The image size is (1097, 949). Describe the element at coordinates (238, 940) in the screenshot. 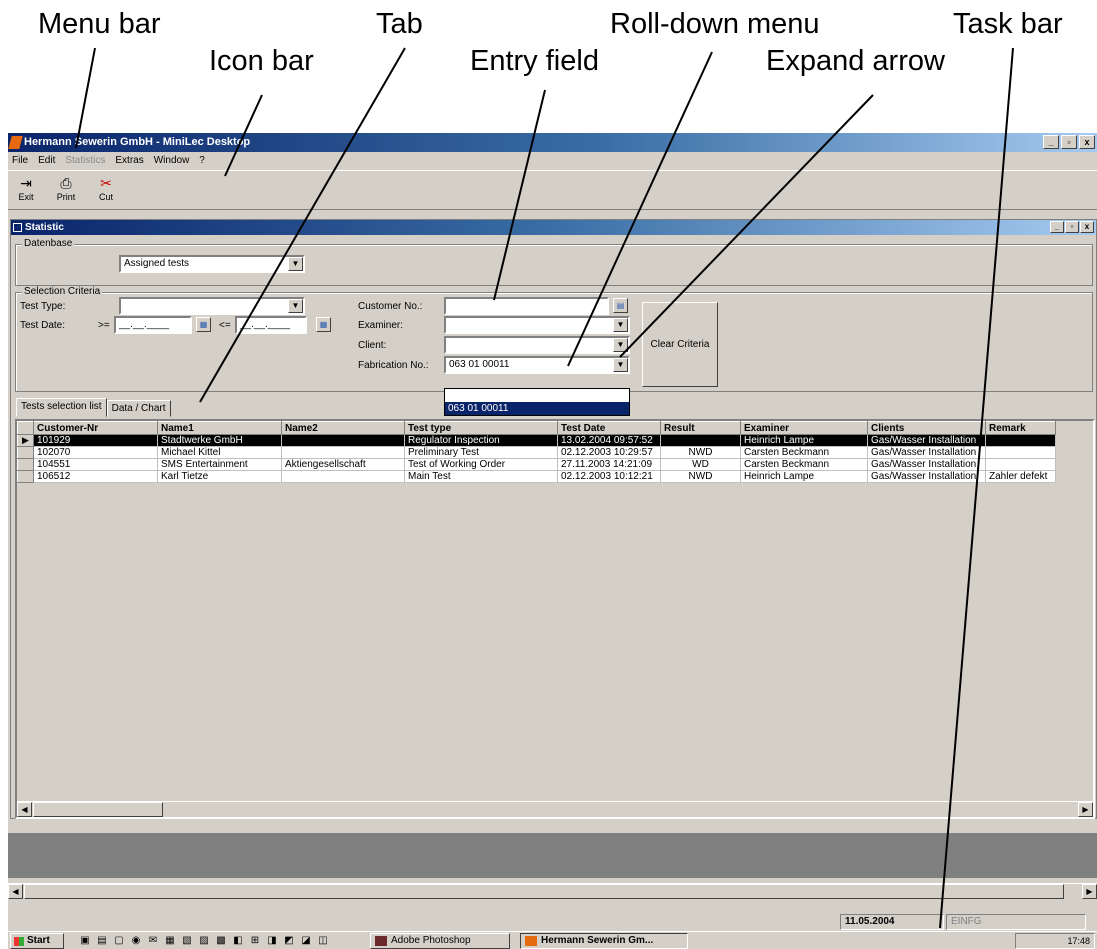

I see `app-icon: ◧` at that location.